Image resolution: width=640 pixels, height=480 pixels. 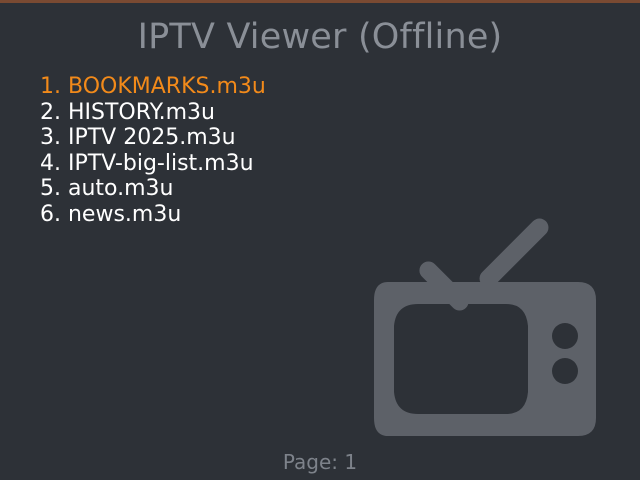 What do you see at coordinates (320, 1) in the screenshot?
I see `top-border` at bounding box center [320, 1].